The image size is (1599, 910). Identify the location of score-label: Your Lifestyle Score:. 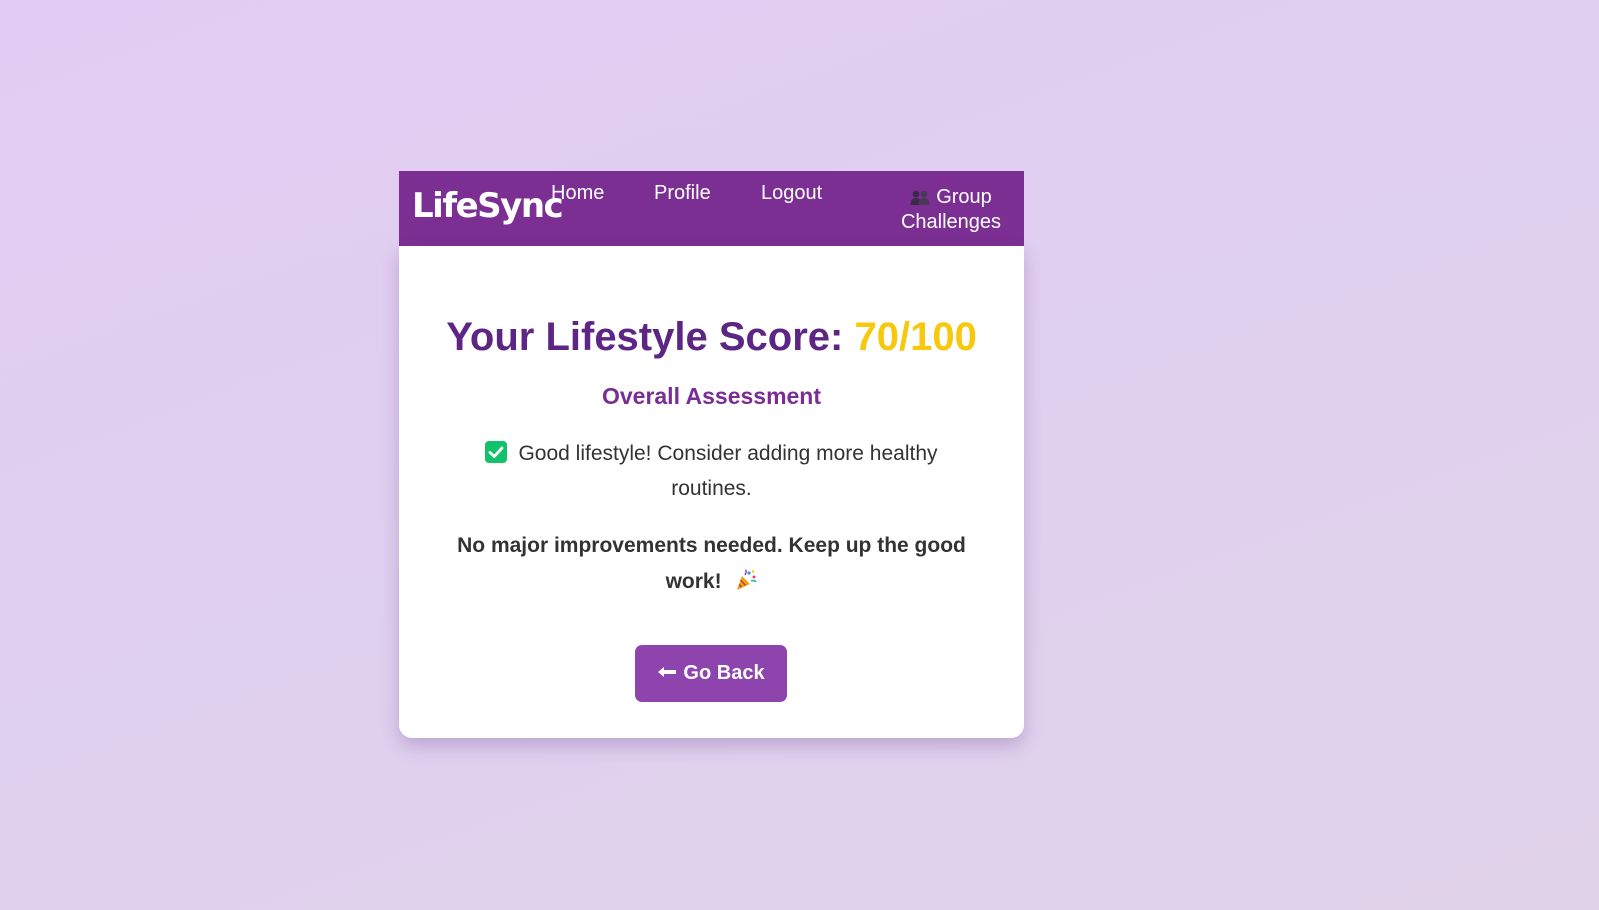
(645, 337).